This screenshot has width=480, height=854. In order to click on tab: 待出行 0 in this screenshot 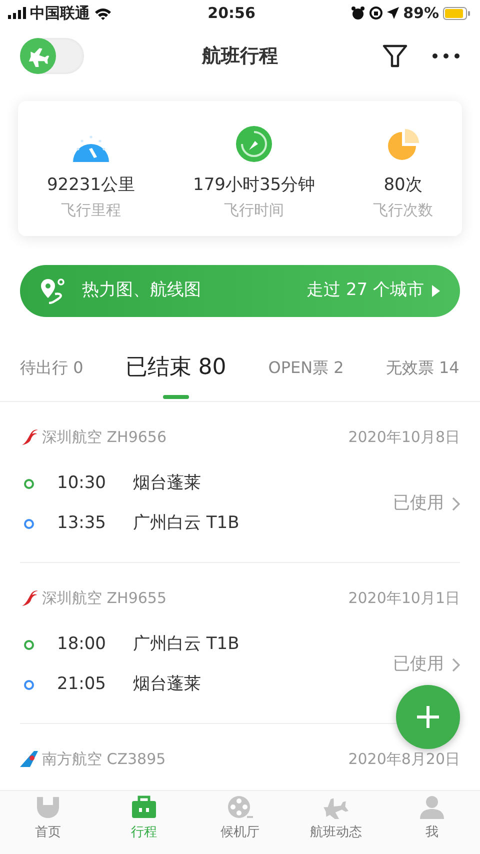, I will do `click(52, 371)`.